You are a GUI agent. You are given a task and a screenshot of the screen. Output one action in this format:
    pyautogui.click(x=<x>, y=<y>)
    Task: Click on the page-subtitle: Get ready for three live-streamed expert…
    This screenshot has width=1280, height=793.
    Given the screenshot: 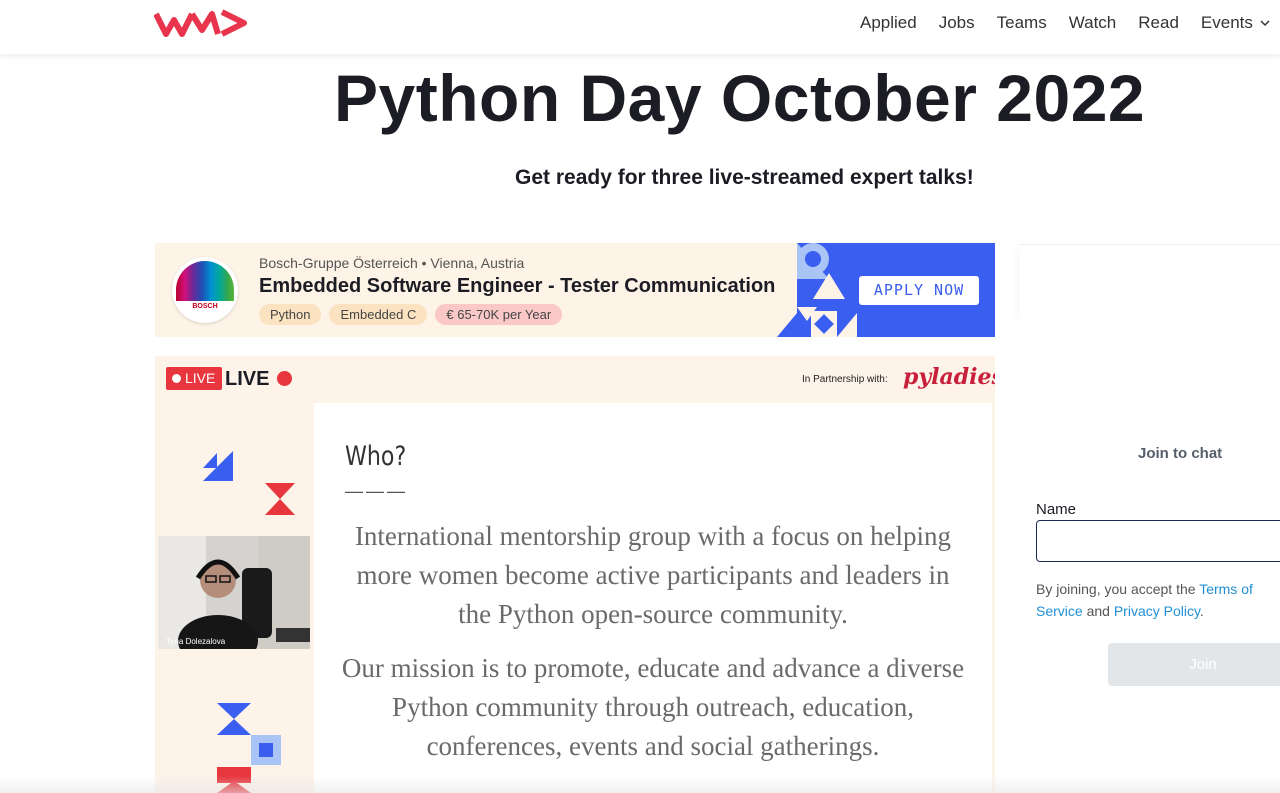 What is the action you would take?
    pyautogui.click(x=744, y=177)
    